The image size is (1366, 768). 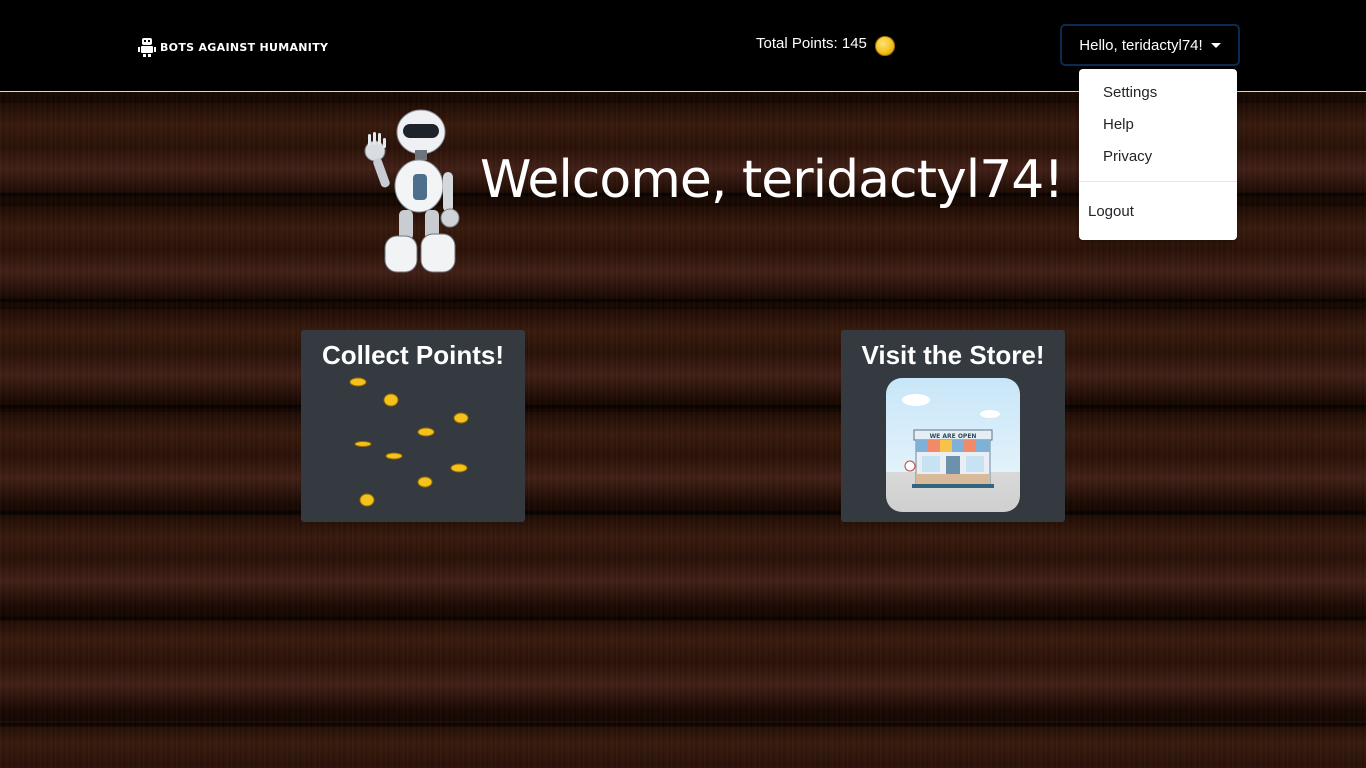 I want to click on total-points: Total Points: 145, so click(x=825, y=43).